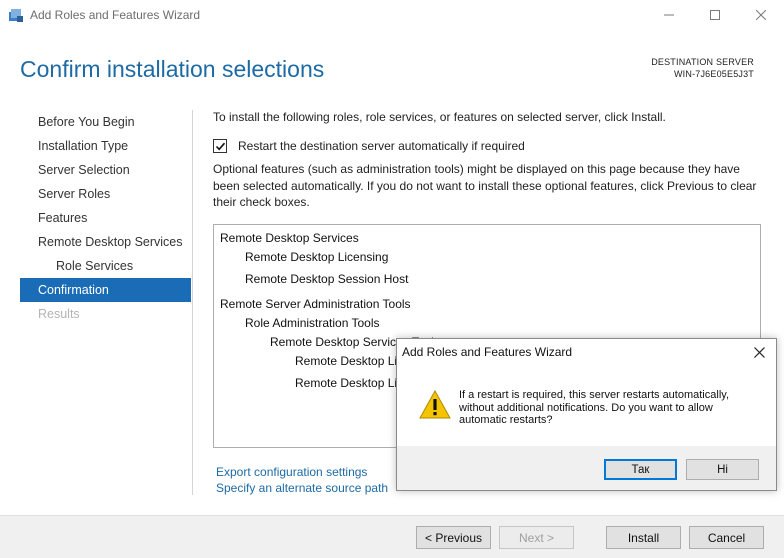 The image size is (784, 558). I want to click on nav-item-results: Results, so click(59, 314).